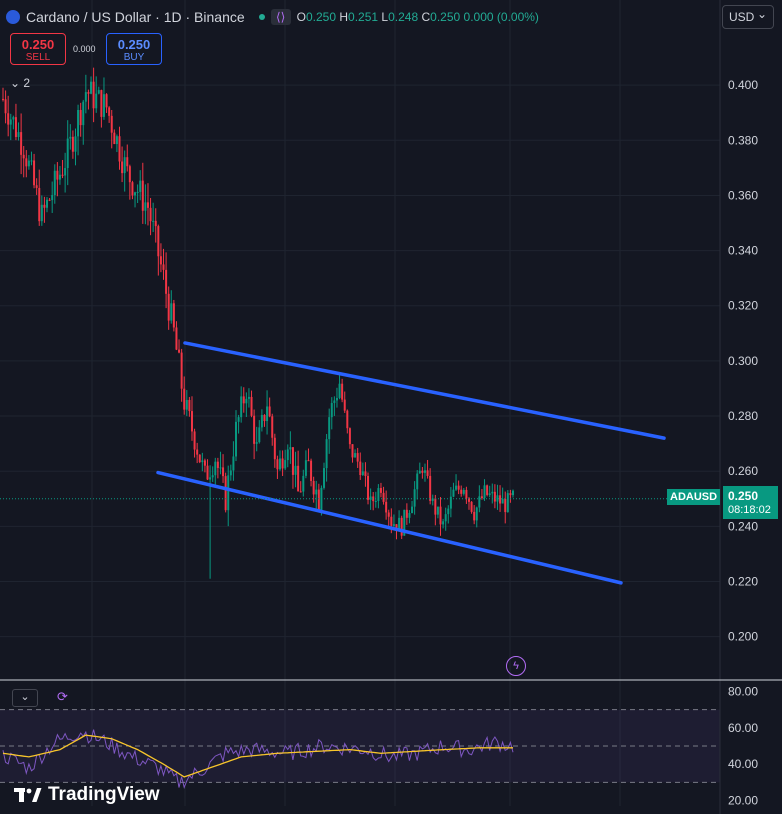 Image resolution: width=782 pixels, height=814 pixels. Describe the element at coordinates (743, 637) in the screenshot. I see `price-tick-label: 0.200` at that location.